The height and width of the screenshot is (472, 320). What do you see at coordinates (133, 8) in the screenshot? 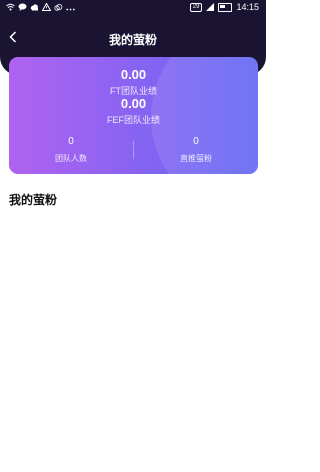
I see `status-bar: 29 14:15` at bounding box center [133, 8].